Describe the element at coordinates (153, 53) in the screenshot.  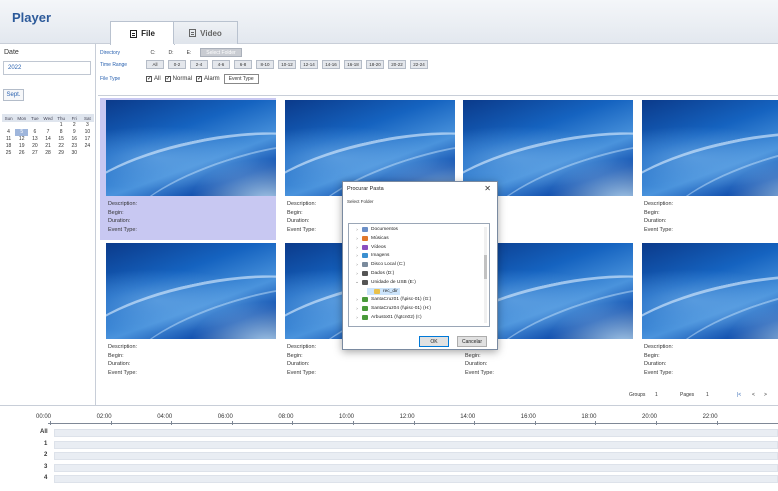
I see `drive-c: C:` at that location.